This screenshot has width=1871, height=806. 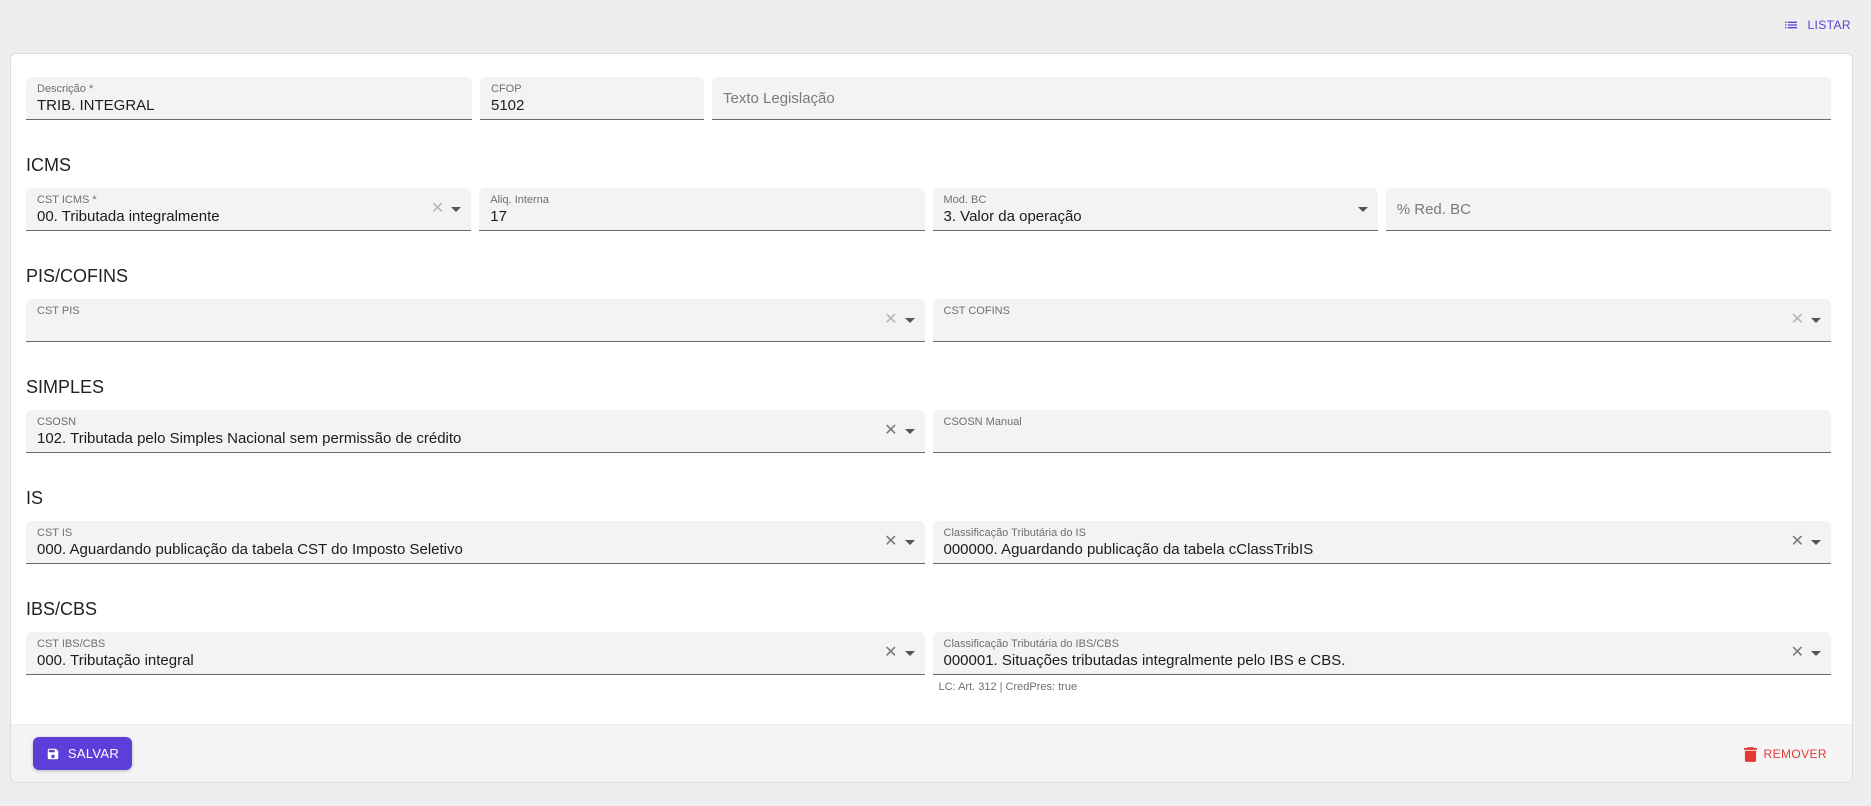 I want to click on cst-pis-label: CST PIS, so click(x=58, y=311).